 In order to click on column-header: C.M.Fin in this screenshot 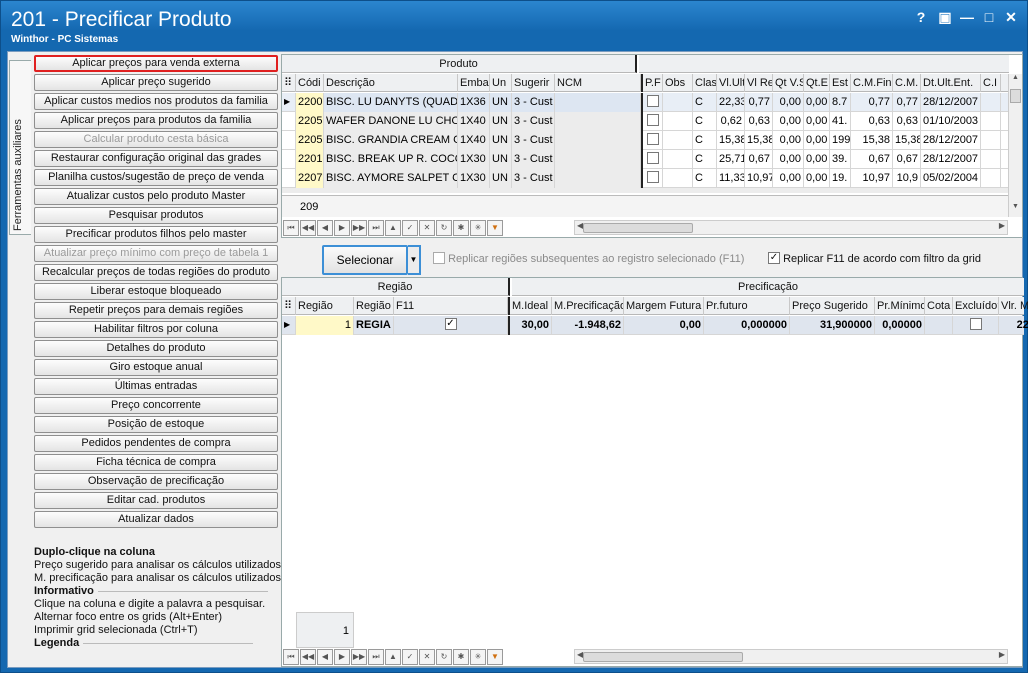, I will do `click(872, 83)`.